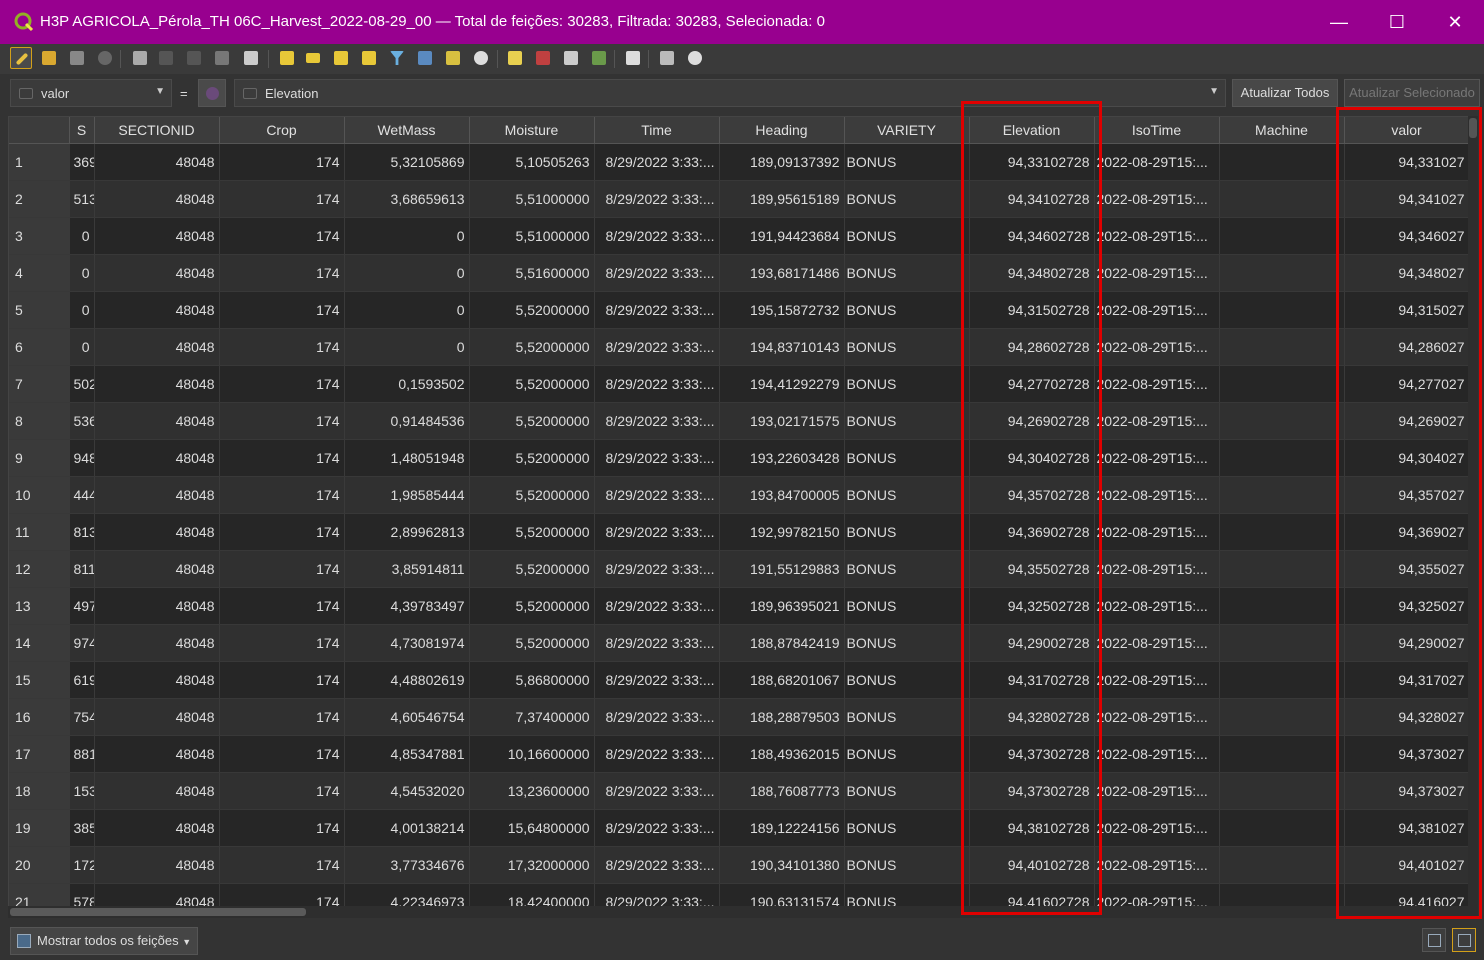  What do you see at coordinates (39, 347) in the screenshot?
I see `row-number: 6` at bounding box center [39, 347].